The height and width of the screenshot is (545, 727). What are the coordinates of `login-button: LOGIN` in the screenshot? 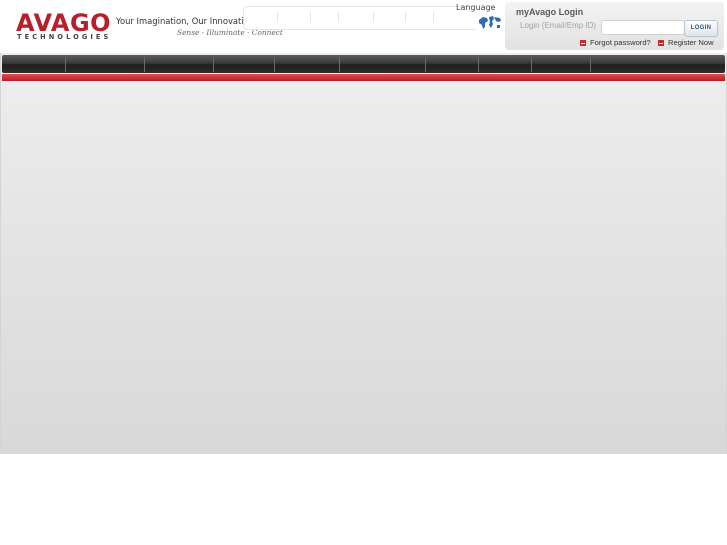 It's located at (701, 28).